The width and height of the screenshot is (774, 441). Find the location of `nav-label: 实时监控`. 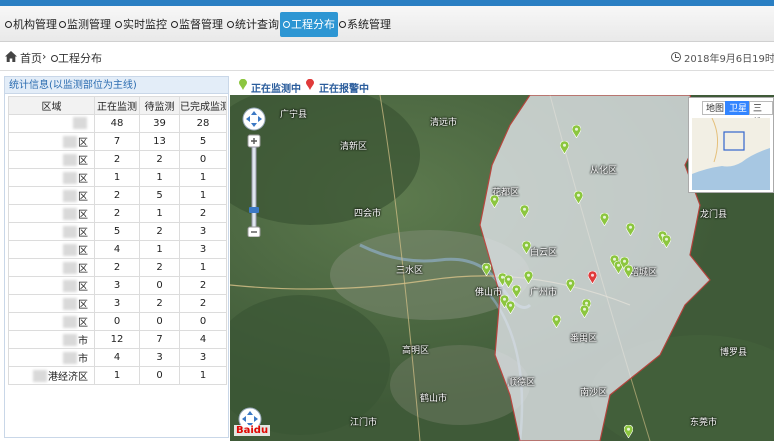

nav-label: 实时监控 is located at coordinates (145, 24).